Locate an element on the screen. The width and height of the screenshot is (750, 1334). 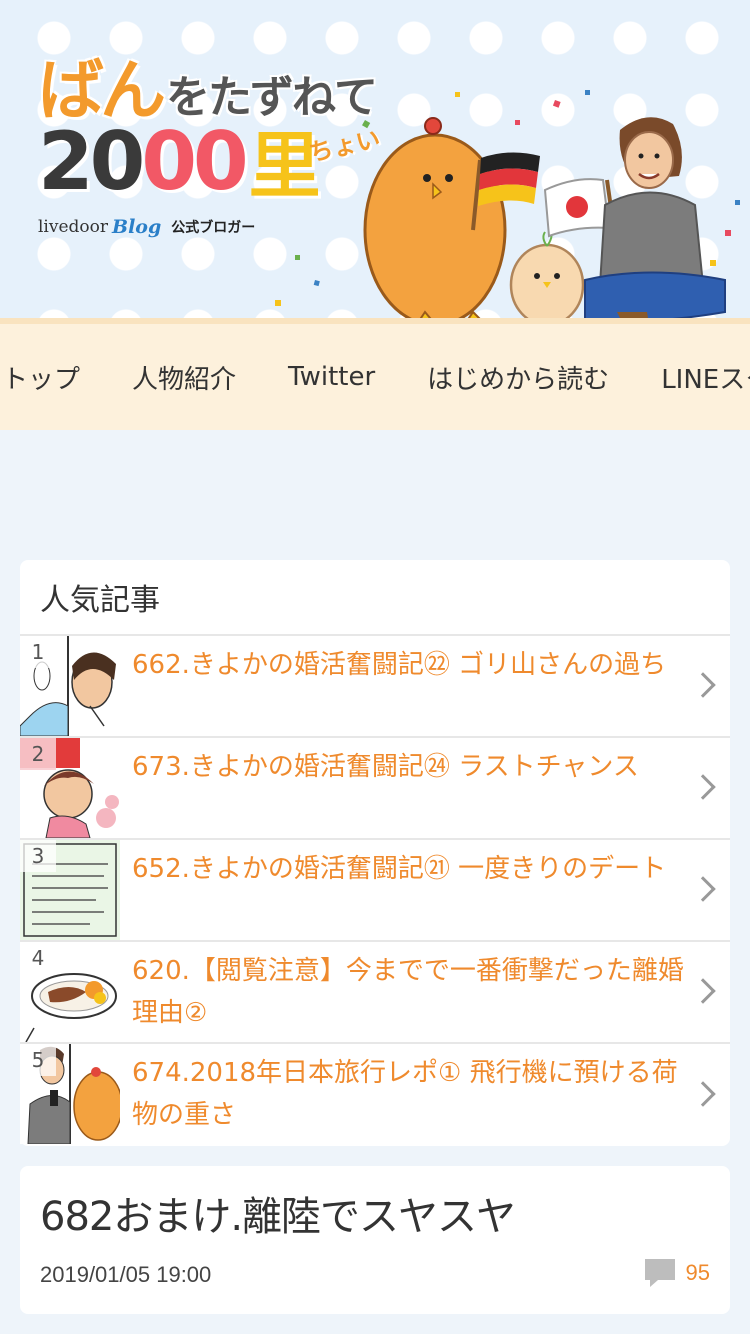
nav-item-read-from-start: はじめから読む is located at coordinates (518, 377).